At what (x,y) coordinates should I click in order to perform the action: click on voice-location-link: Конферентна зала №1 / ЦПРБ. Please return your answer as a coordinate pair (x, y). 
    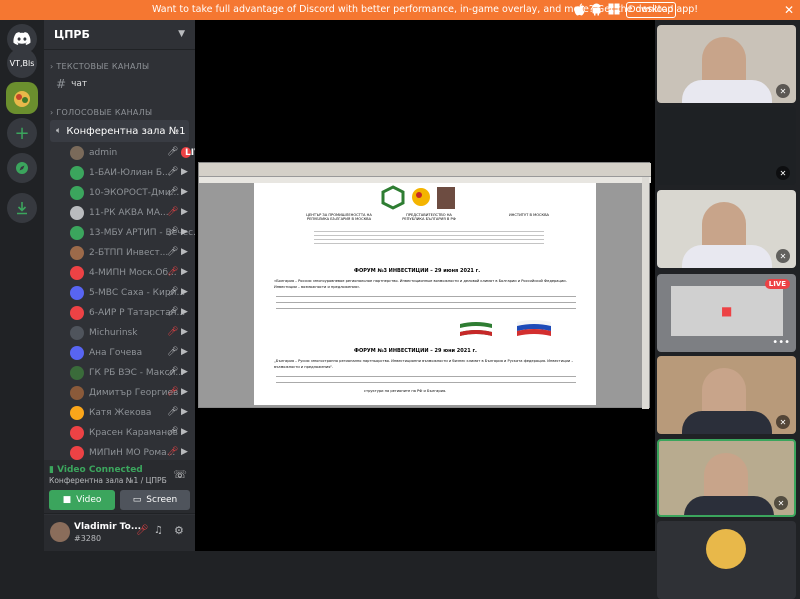
    Looking at the image, I should click on (108, 480).